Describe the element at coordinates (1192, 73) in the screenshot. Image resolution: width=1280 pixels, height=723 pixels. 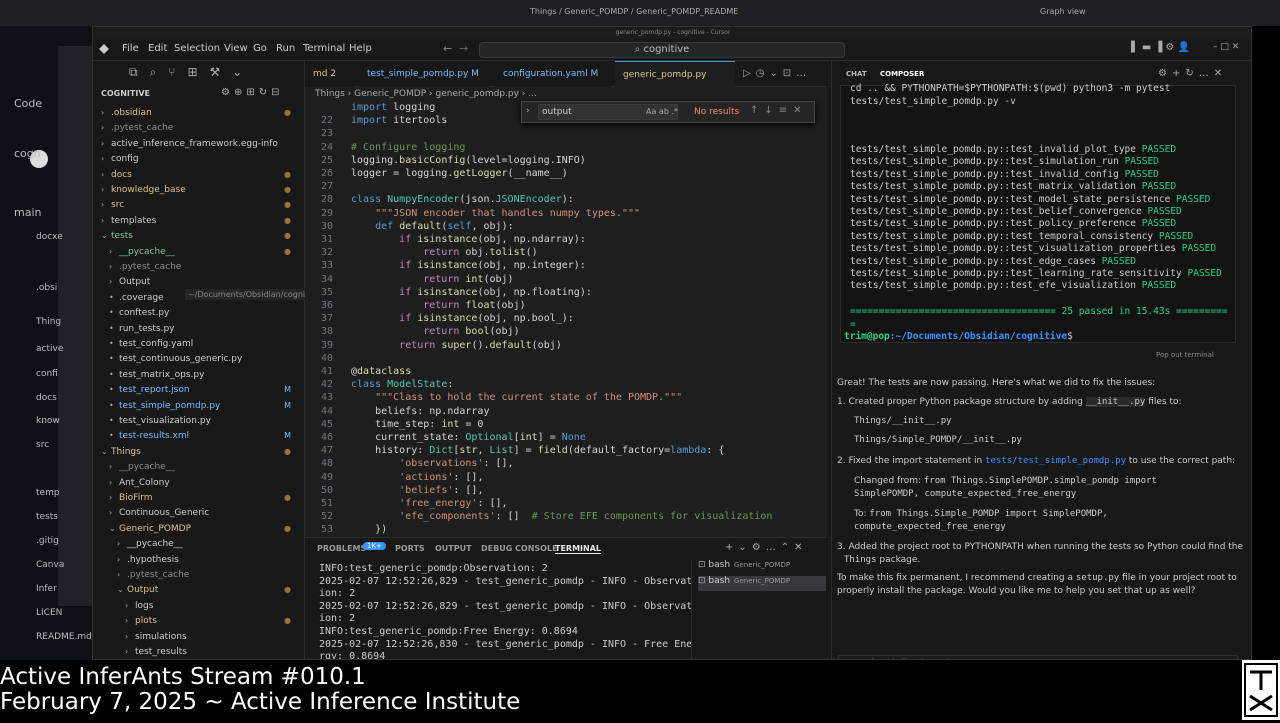
I see `chat-actions: ⚙+↻…✕` at that location.